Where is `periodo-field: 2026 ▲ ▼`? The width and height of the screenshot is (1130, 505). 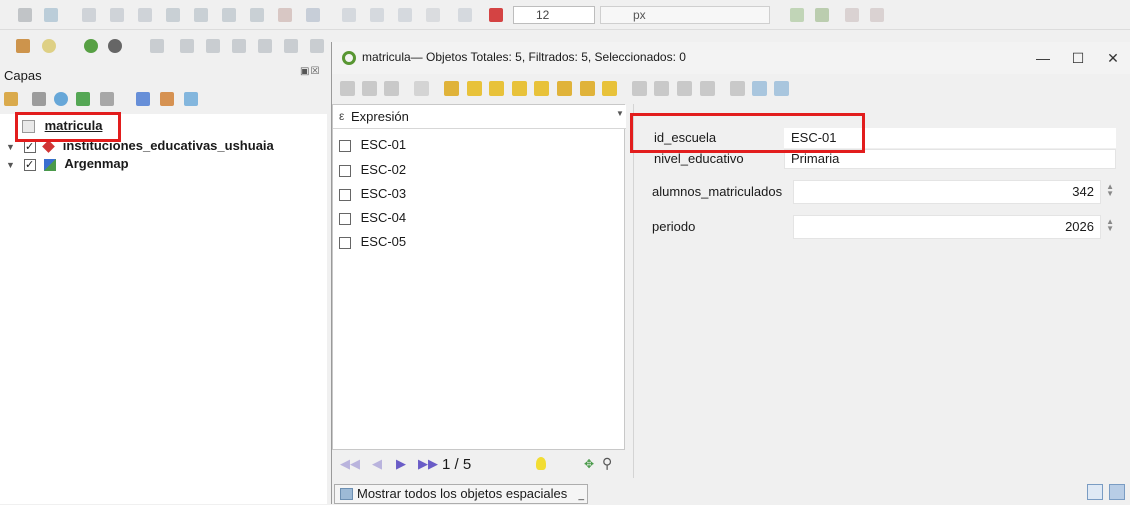
periodo-field: 2026 ▲ ▼ is located at coordinates (953, 227).